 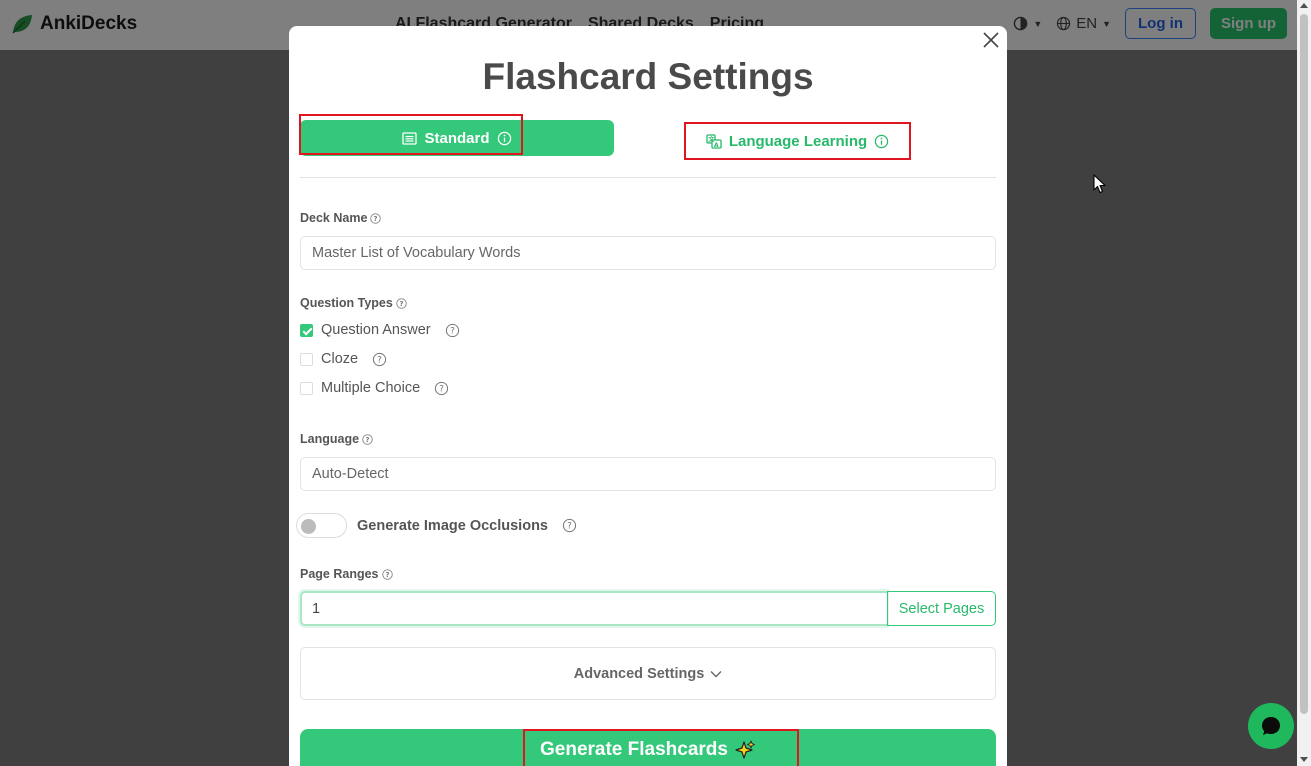 I want to click on image-occlusions-toggle, so click(x=321, y=525).